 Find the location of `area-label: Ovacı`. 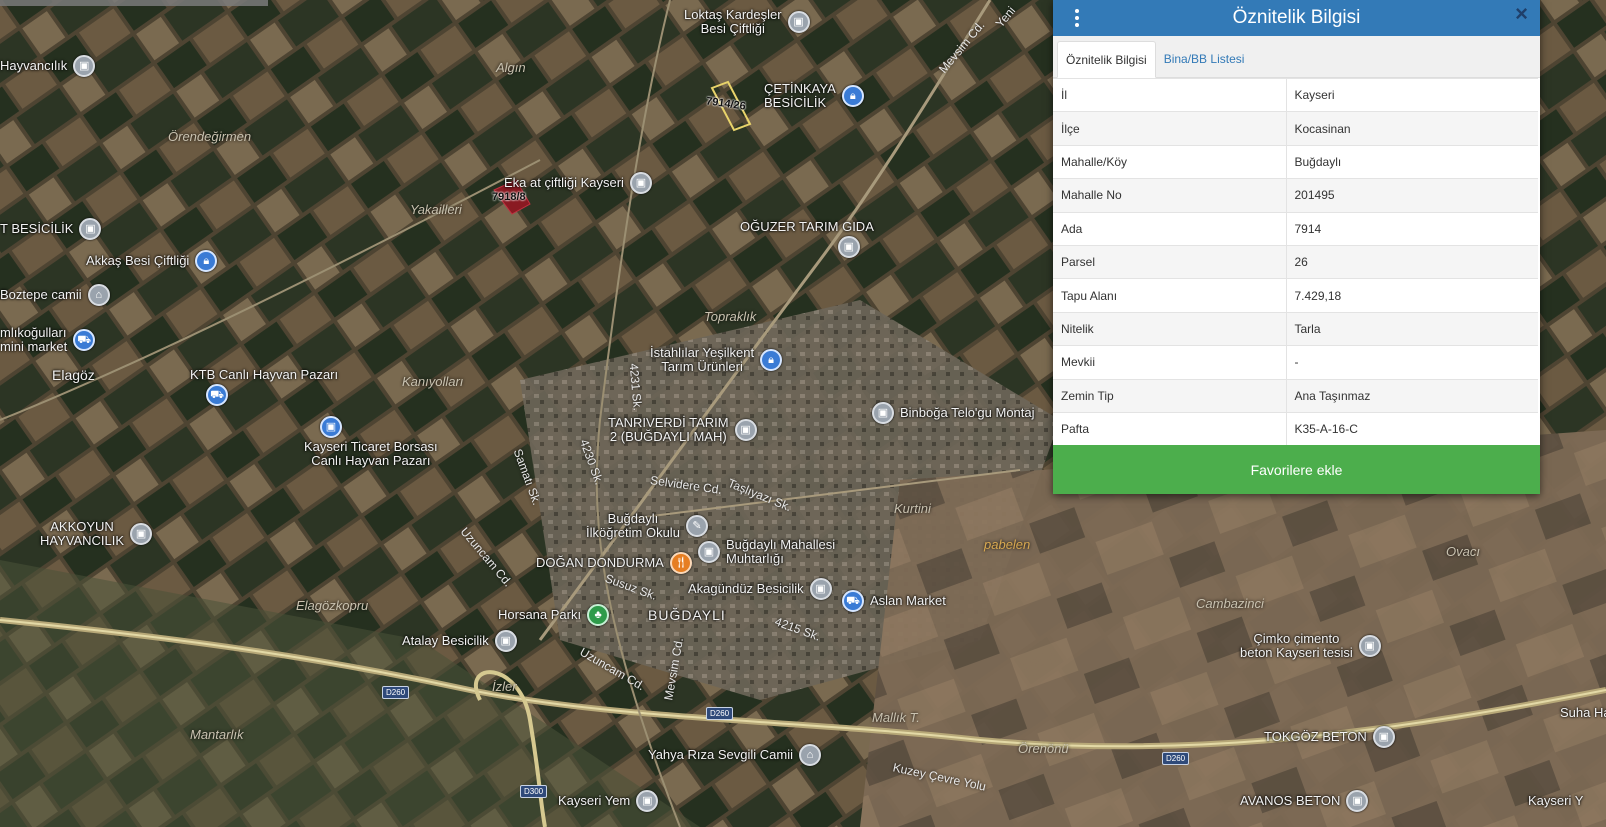

area-label: Ovacı is located at coordinates (1463, 551).